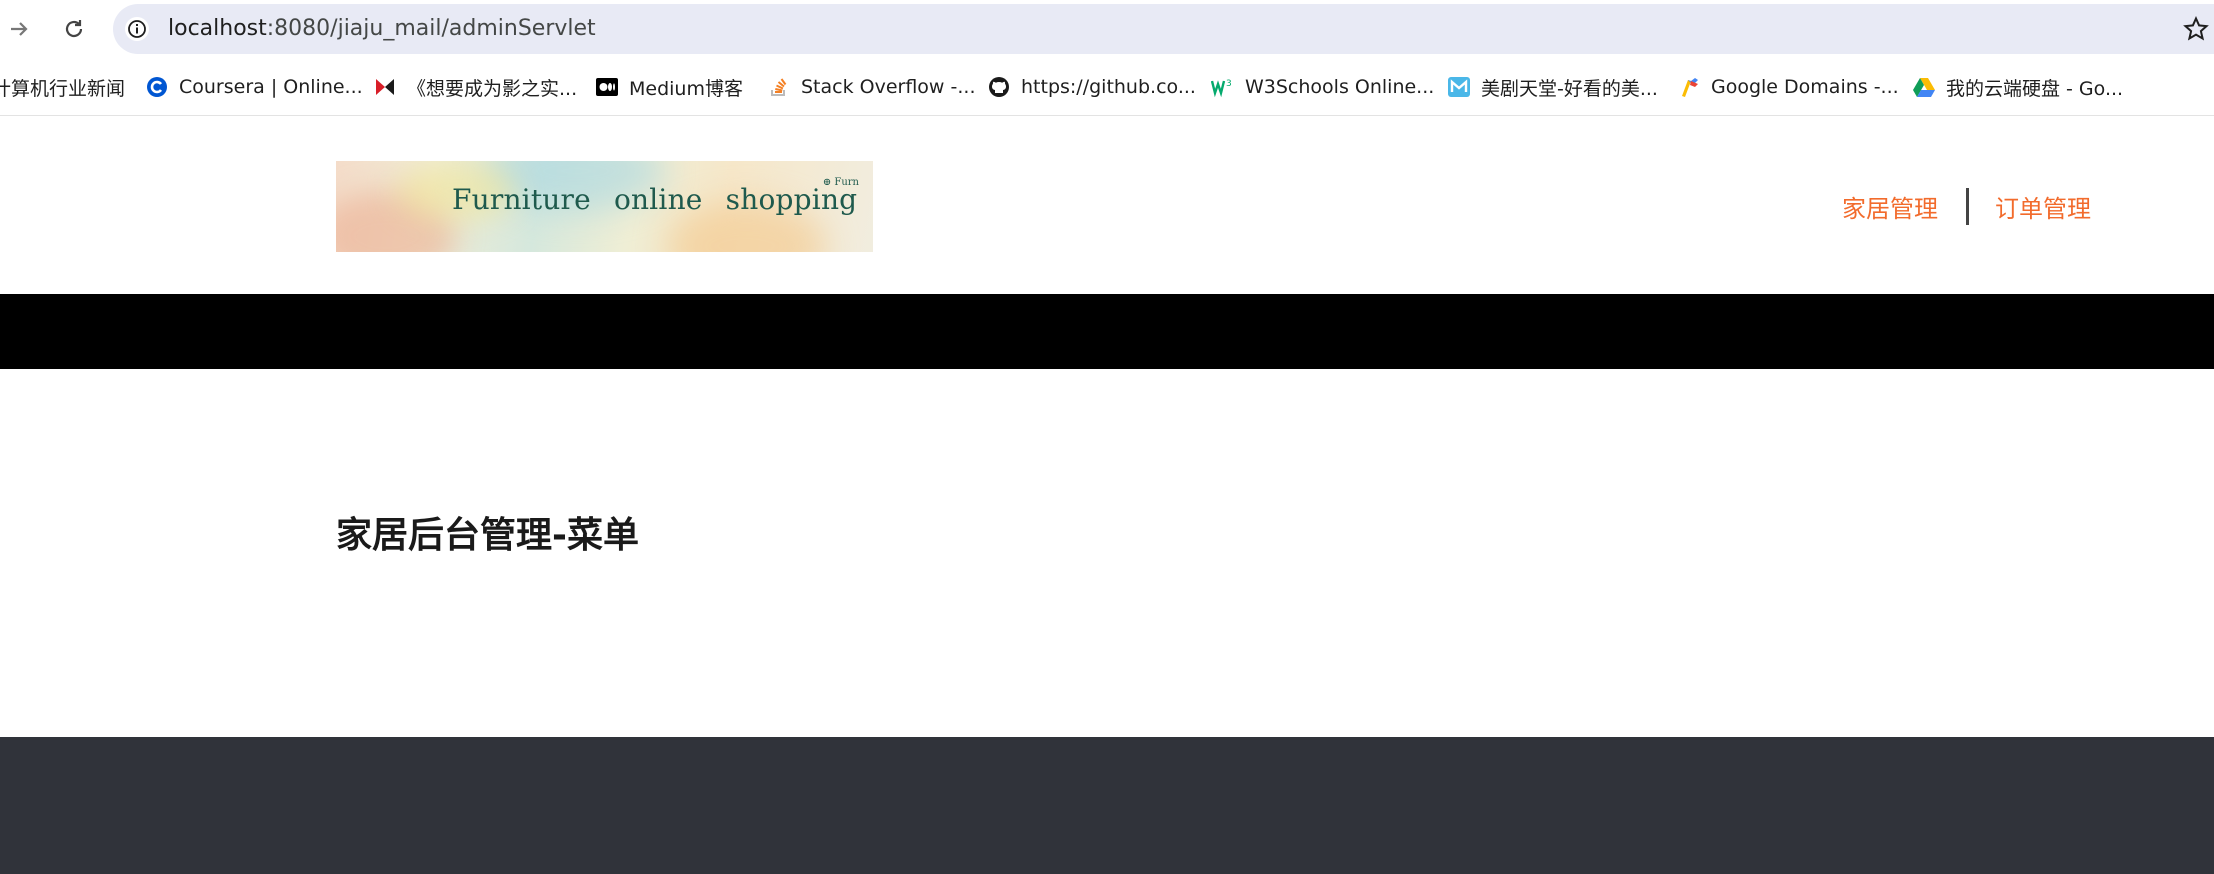 Image resolution: width=2214 pixels, height=874 pixels. Describe the element at coordinates (1229, 84) in the screenshot. I see `svg-text: 3` at that location.